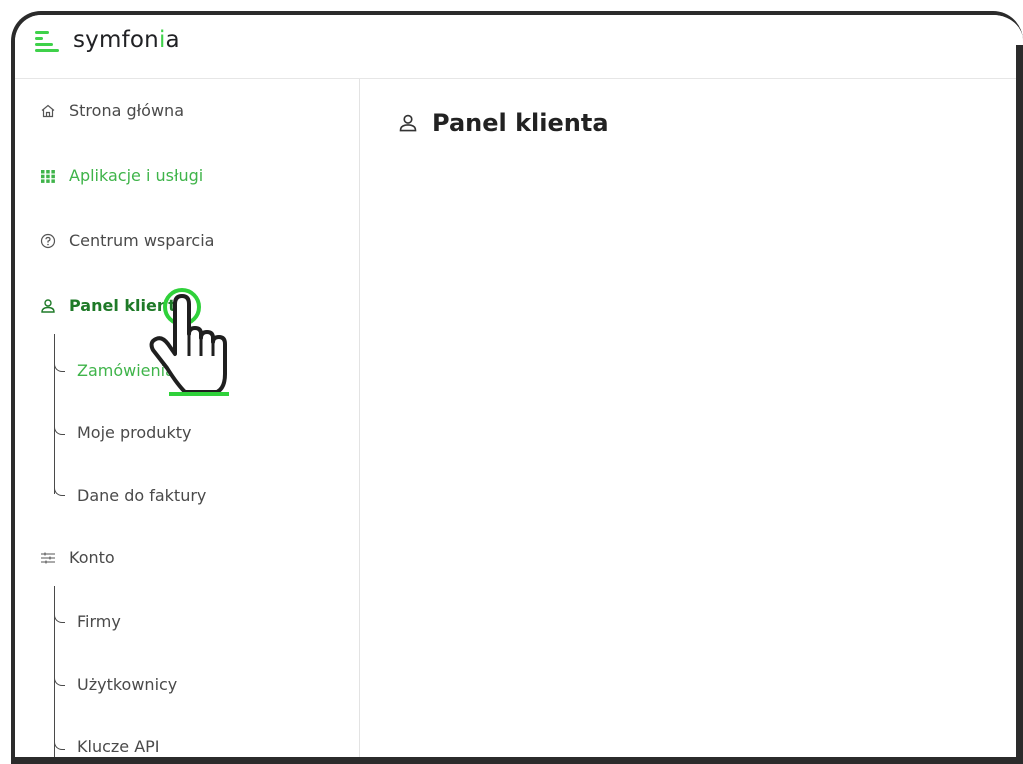 This screenshot has height=764, width=1023. What do you see at coordinates (520, 123) in the screenshot?
I see `page-title-text: Panel klienta` at bounding box center [520, 123].